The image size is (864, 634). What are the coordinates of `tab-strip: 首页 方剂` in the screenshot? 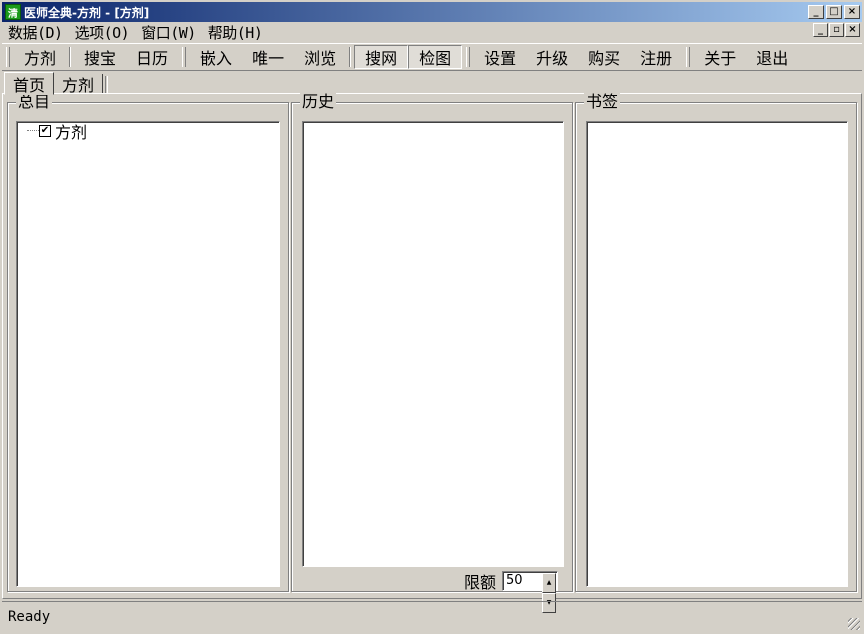 It's located at (56, 83).